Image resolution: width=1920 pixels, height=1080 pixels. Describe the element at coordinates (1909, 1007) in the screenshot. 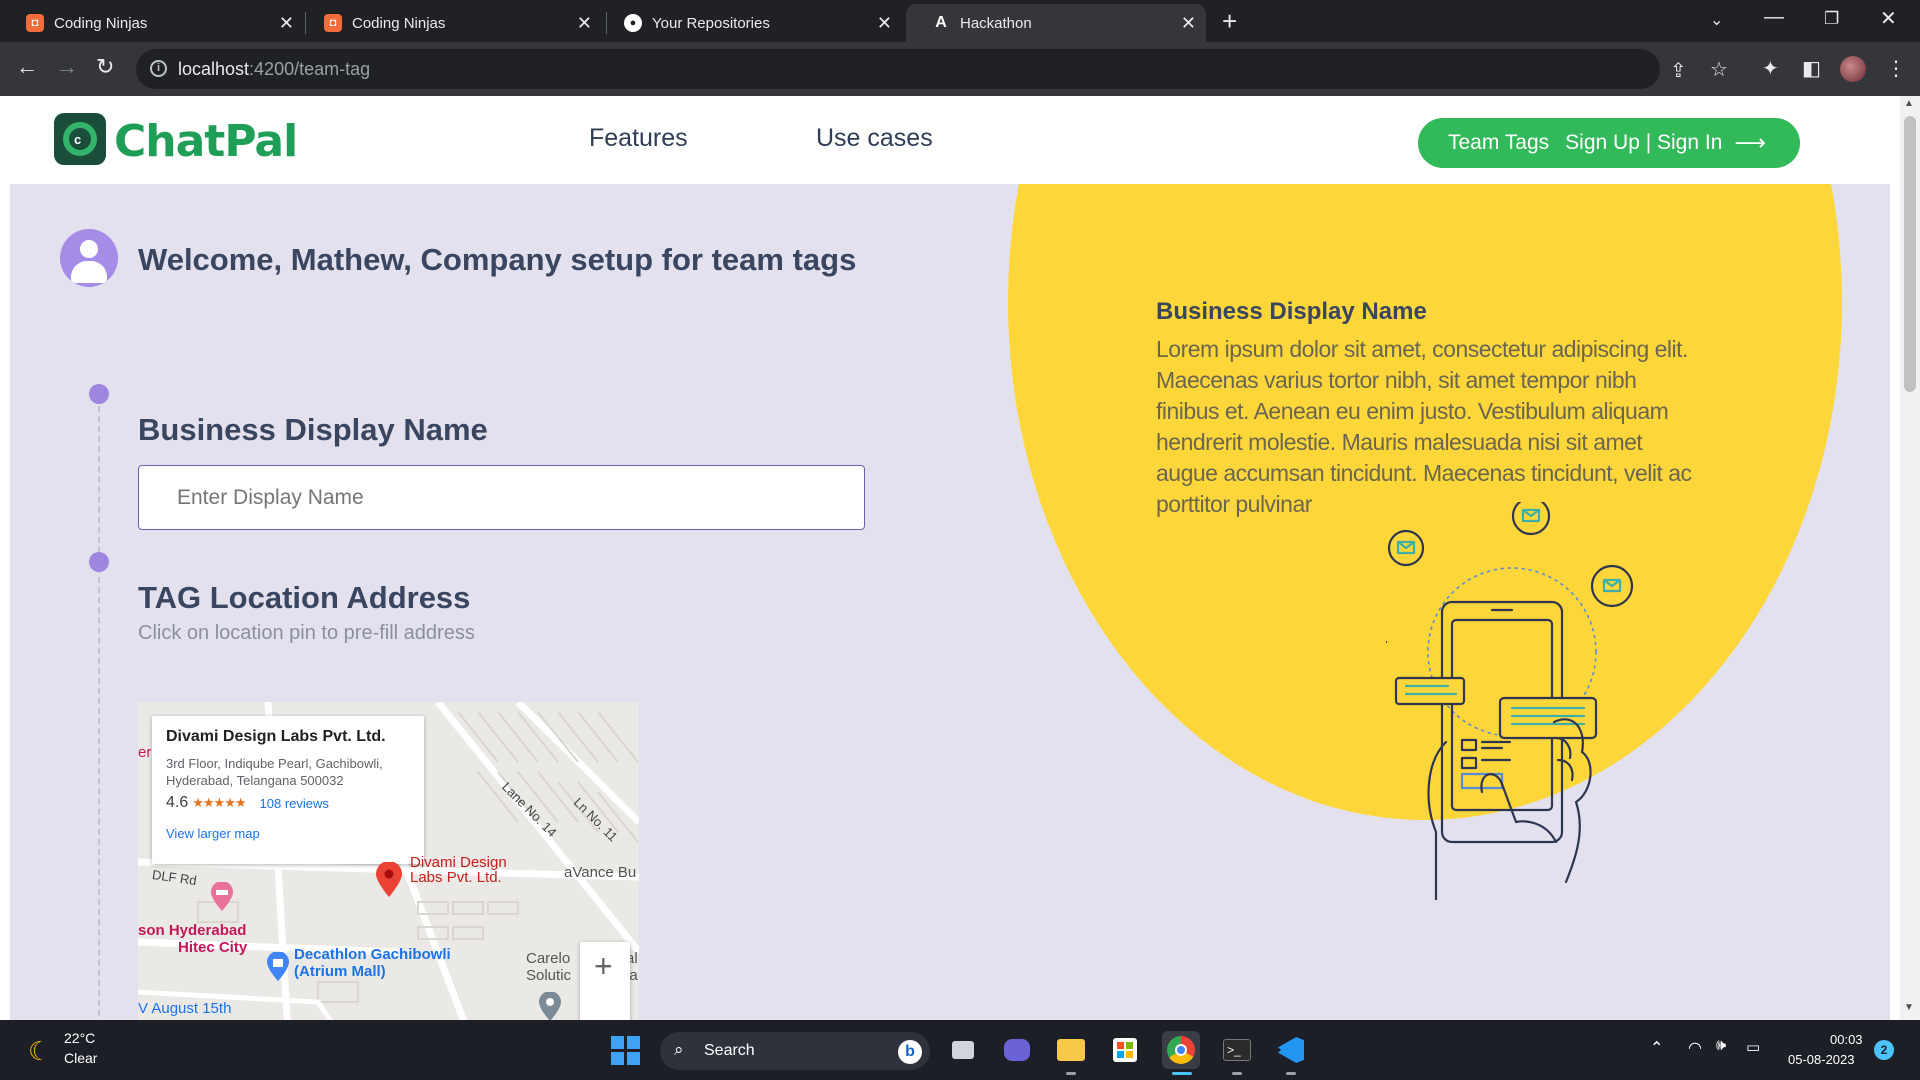

I see `scroll-down-icon: ▼` at that location.